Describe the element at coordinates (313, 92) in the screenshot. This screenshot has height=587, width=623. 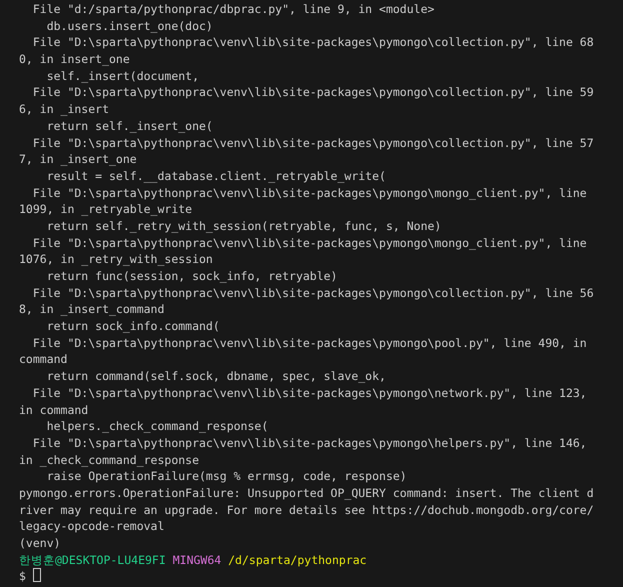
I see `output-line: File "D:\sparta\pythonprac\venv\lib\site-packages\pymongo\collection.py", line 59` at that location.